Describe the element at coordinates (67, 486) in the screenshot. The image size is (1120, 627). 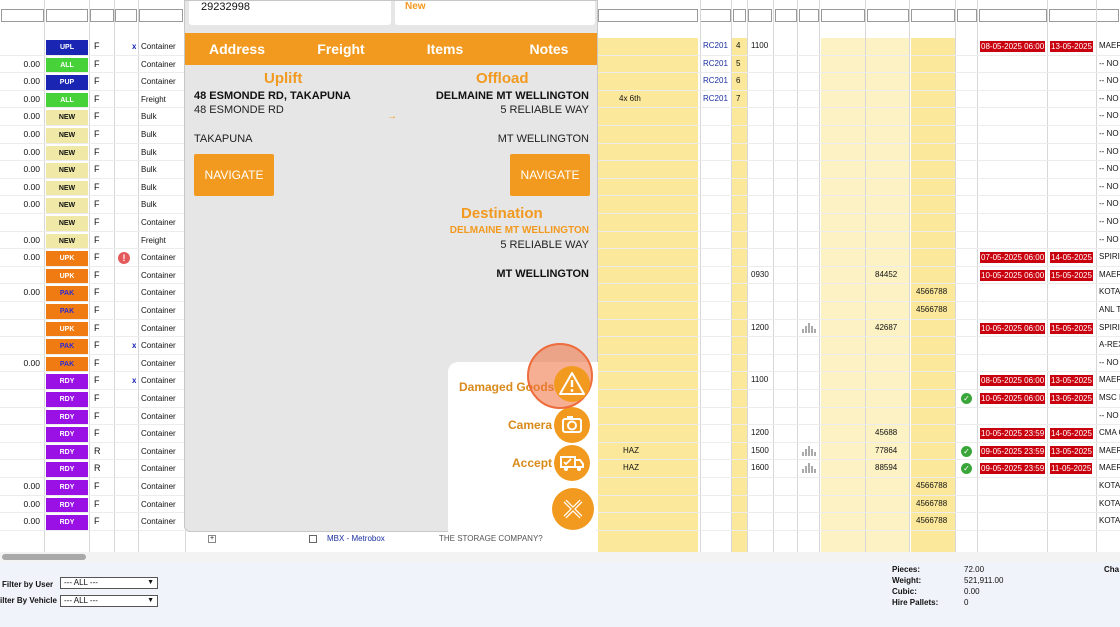
I see `row-status: RDY` at that location.